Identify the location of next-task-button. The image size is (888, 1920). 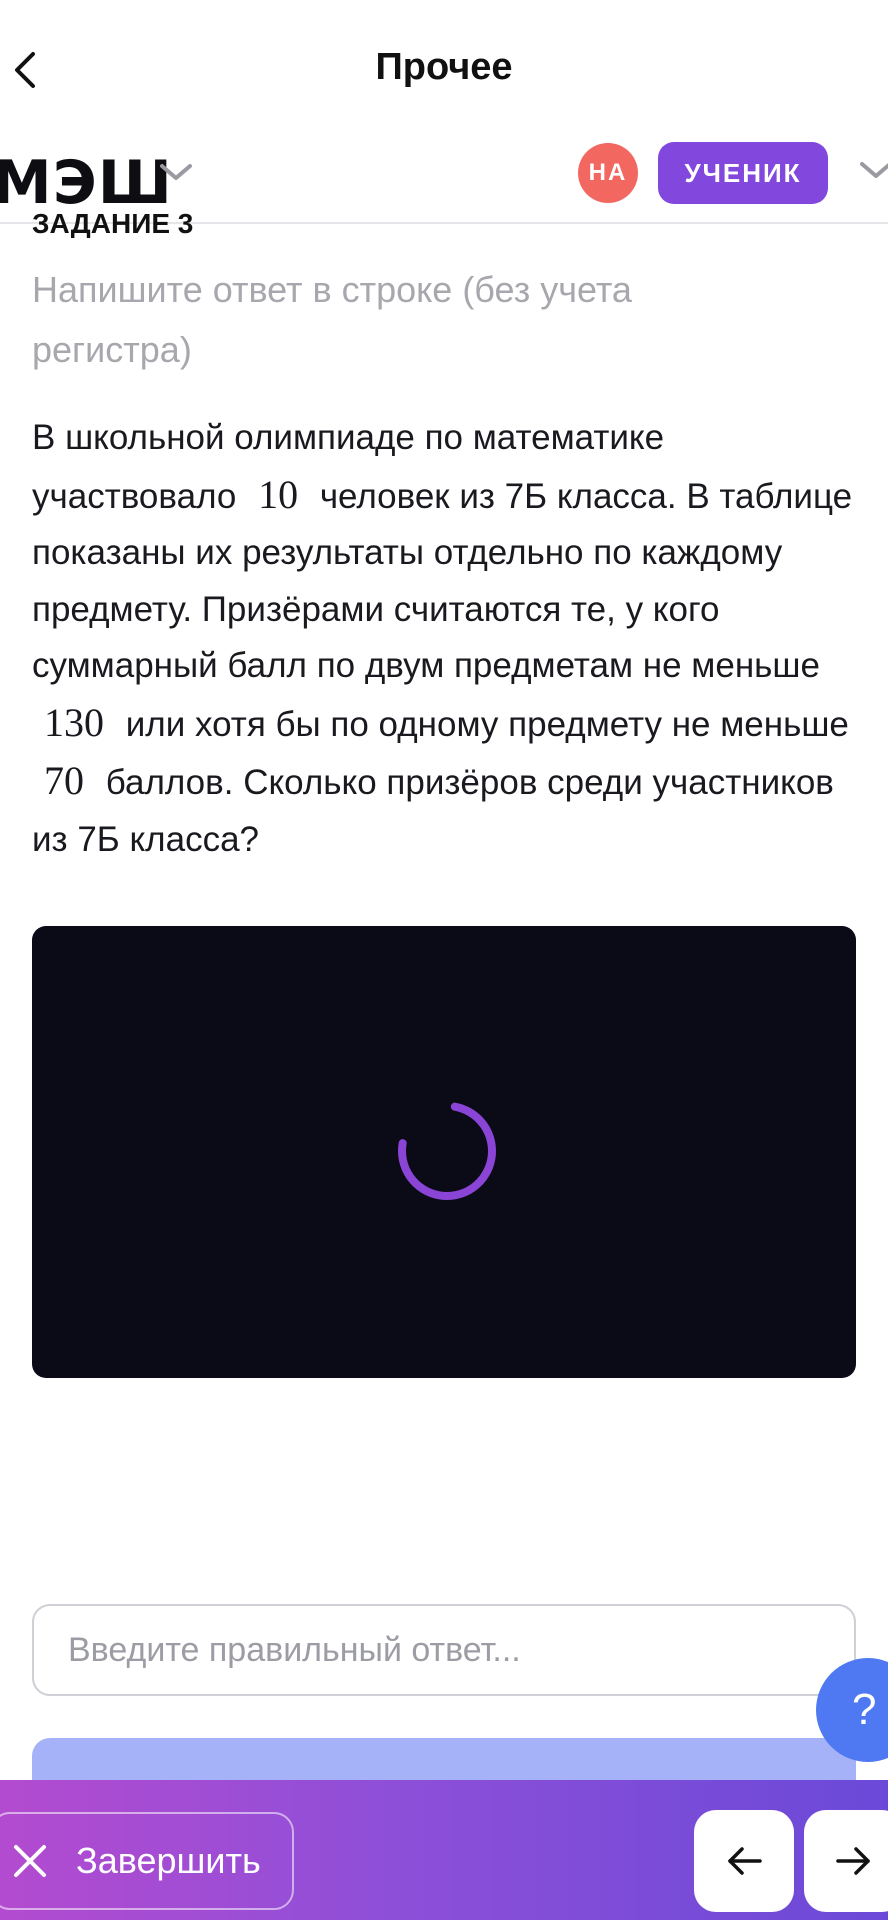
(846, 1861).